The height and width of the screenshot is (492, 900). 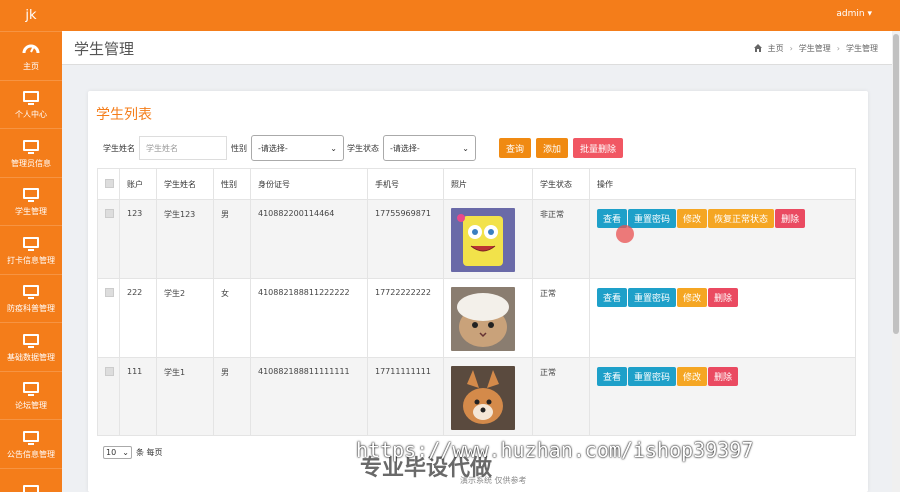 I want to click on cell-name: 学生123, so click(x=185, y=239).